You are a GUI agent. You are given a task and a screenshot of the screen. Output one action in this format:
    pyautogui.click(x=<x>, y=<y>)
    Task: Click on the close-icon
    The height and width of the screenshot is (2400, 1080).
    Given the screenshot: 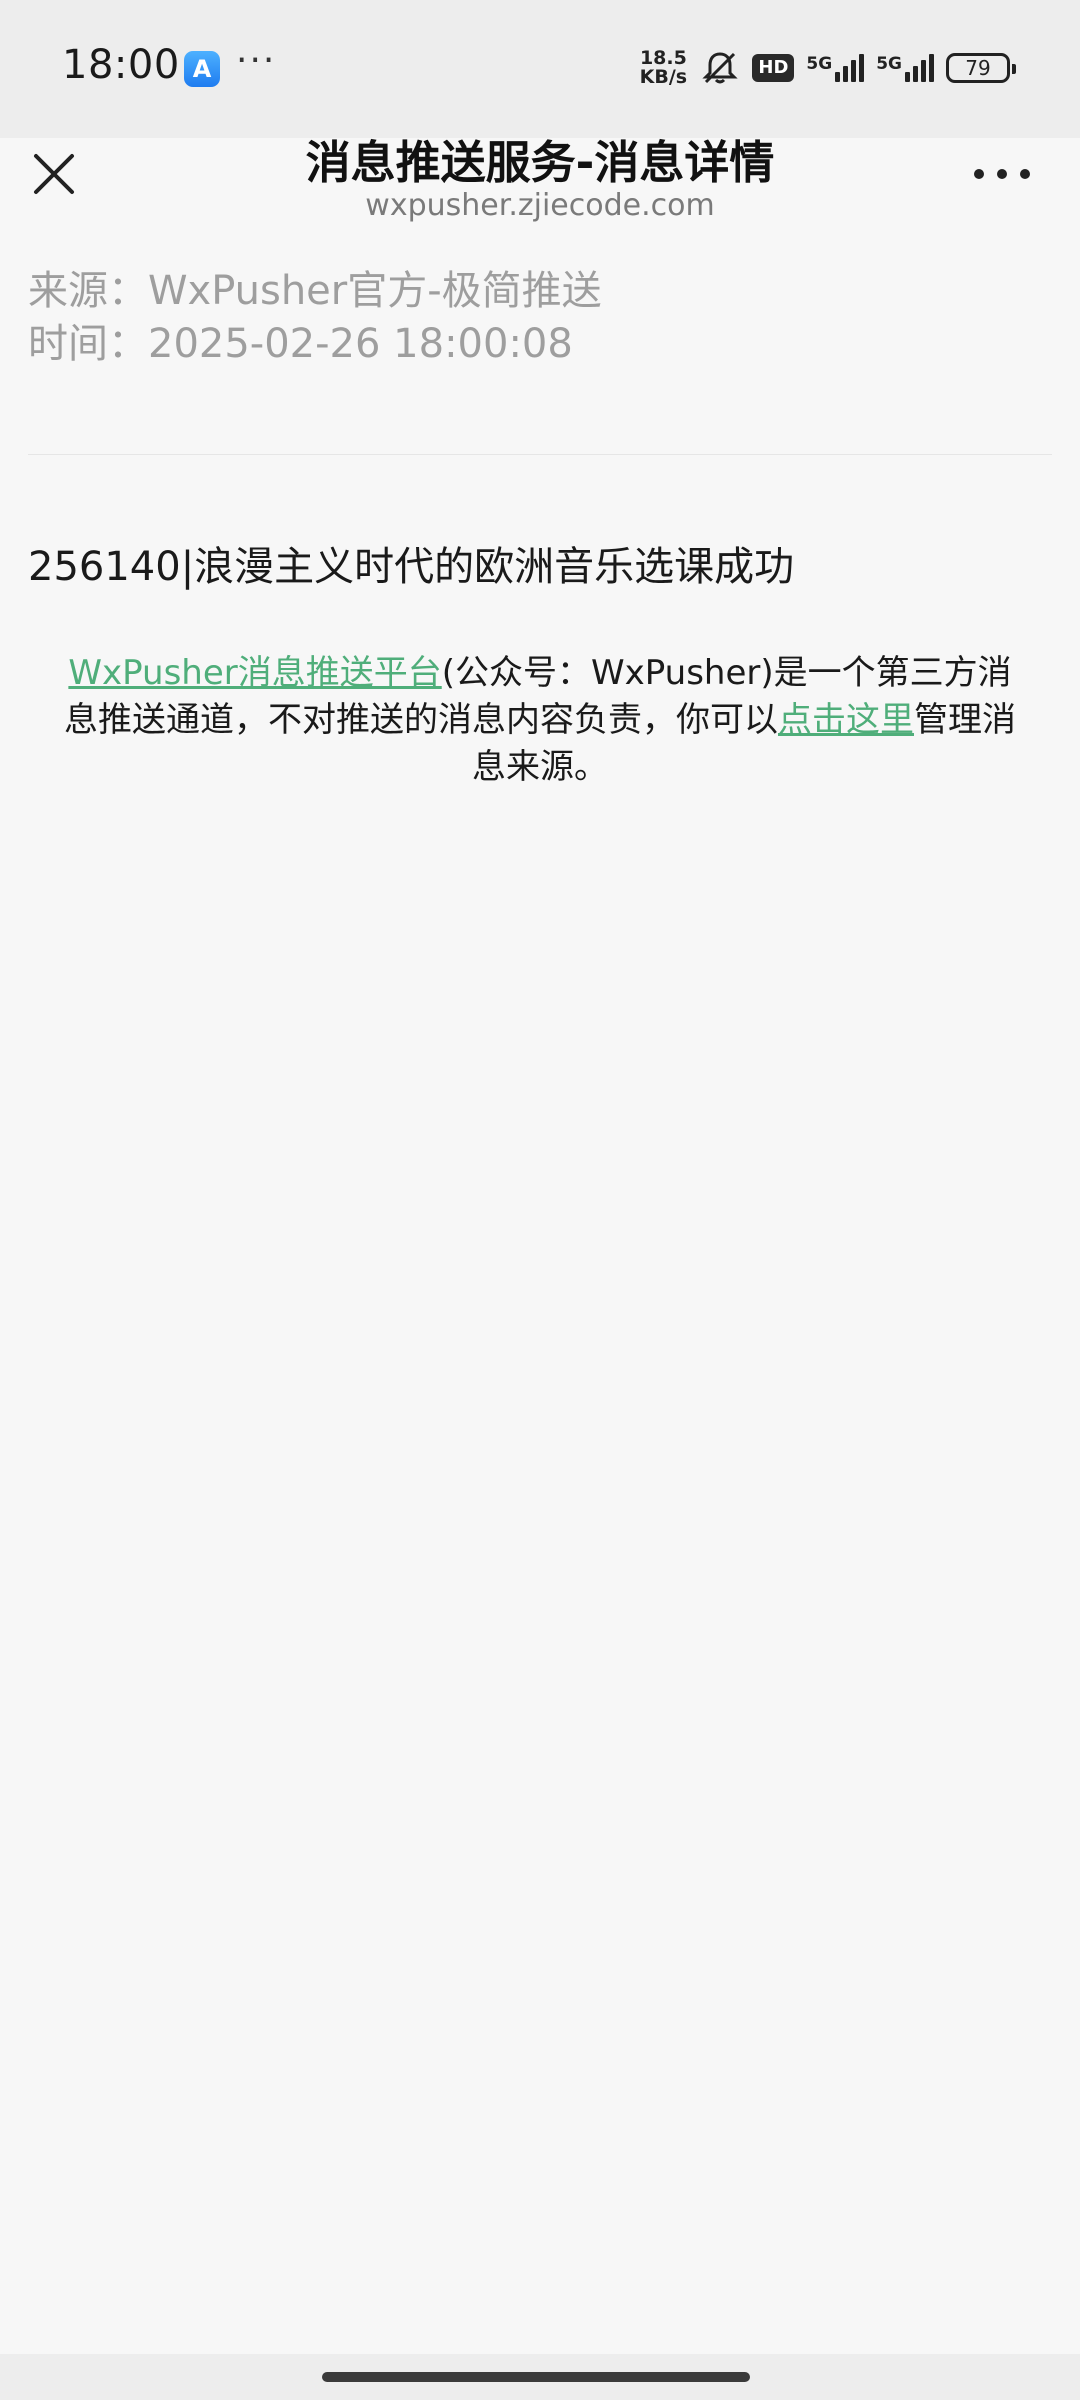 What is the action you would take?
    pyautogui.click(x=54, y=174)
    